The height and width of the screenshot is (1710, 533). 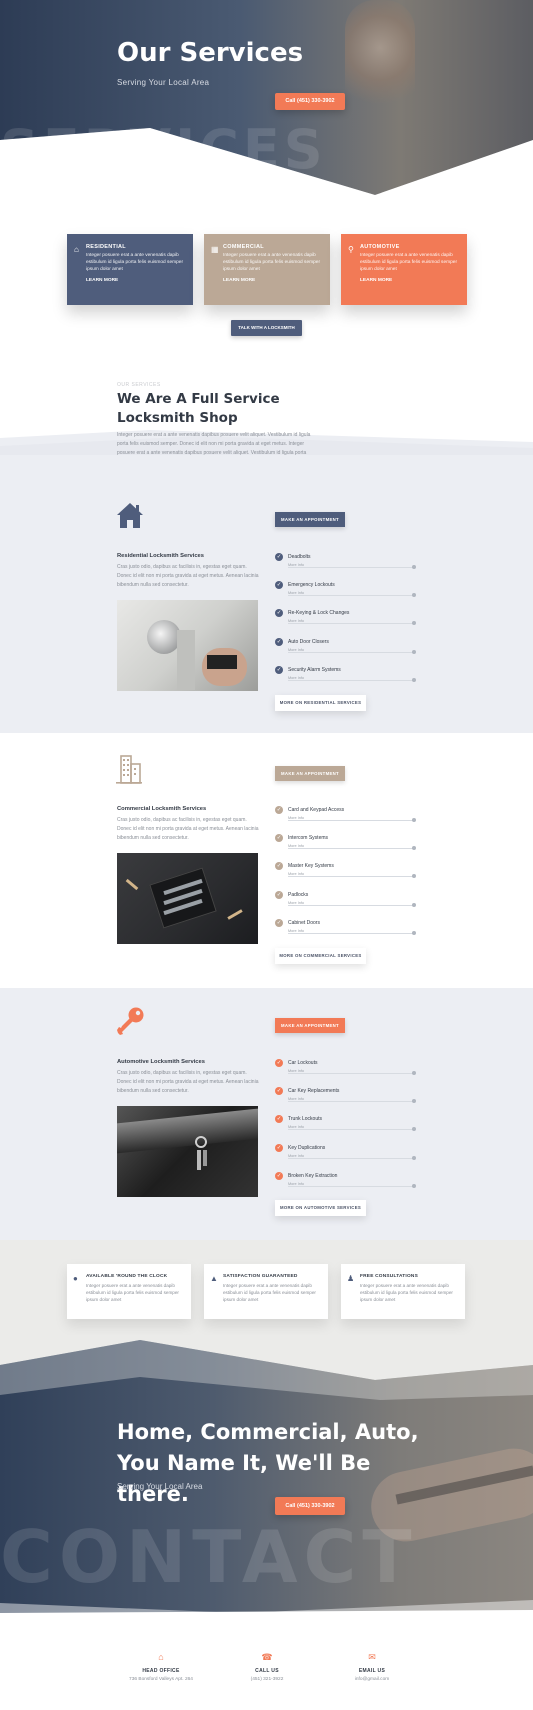 What do you see at coordinates (299, 557) in the screenshot?
I see `checklist-label: Deadbolts` at bounding box center [299, 557].